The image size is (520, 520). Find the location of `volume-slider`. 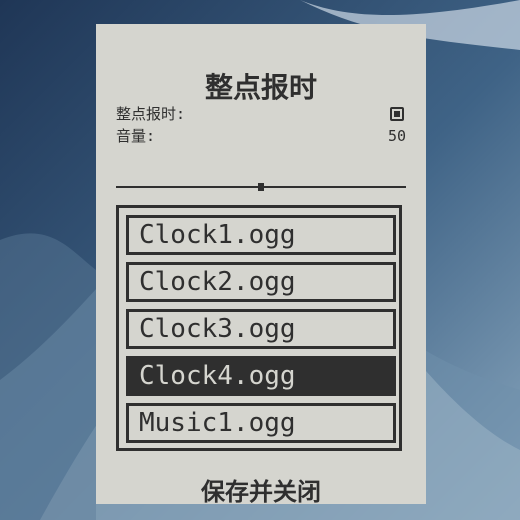

volume-slider is located at coordinates (261, 187).